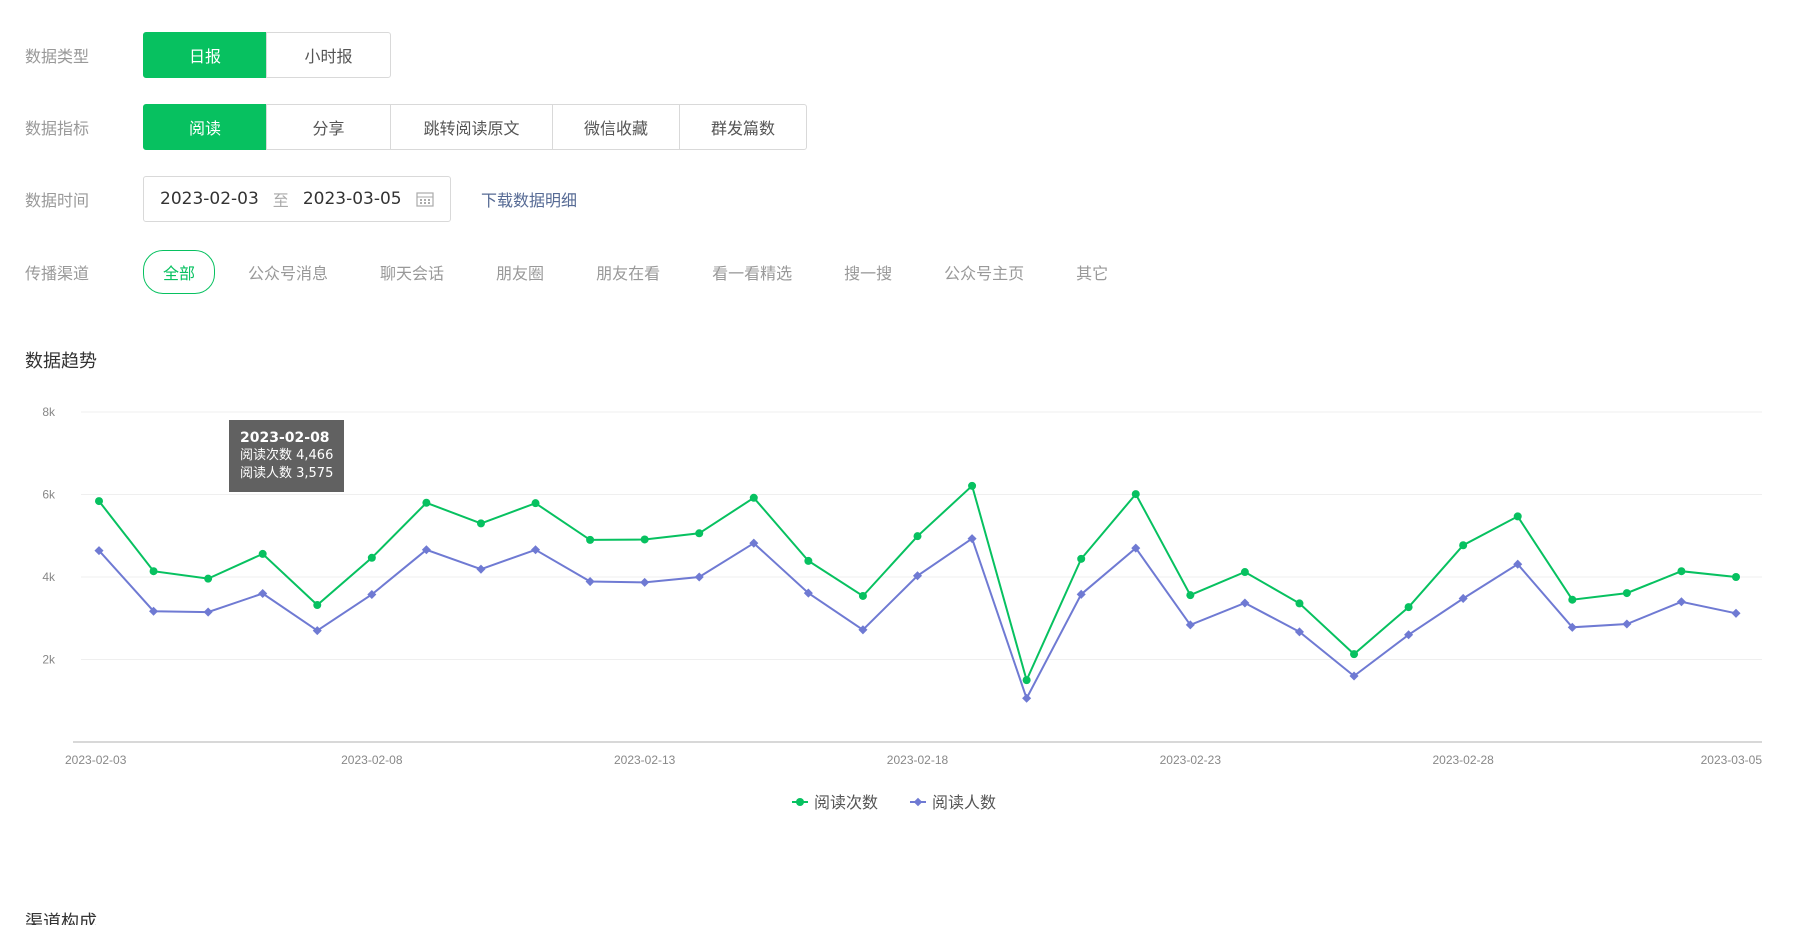  I want to click on x-tick-label-5: 2023-02-28, so click(1463, 760).